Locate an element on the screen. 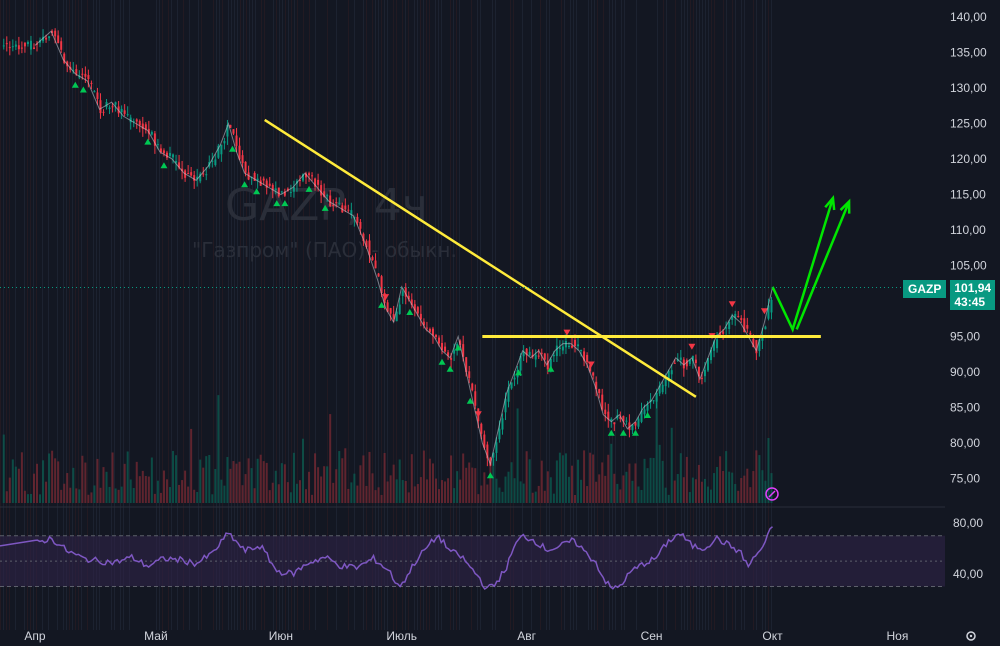 Image resolution: width=1000 pixels, height=646 pixels. price-tick-label: 125,00 is located at coordinates (968, 124).